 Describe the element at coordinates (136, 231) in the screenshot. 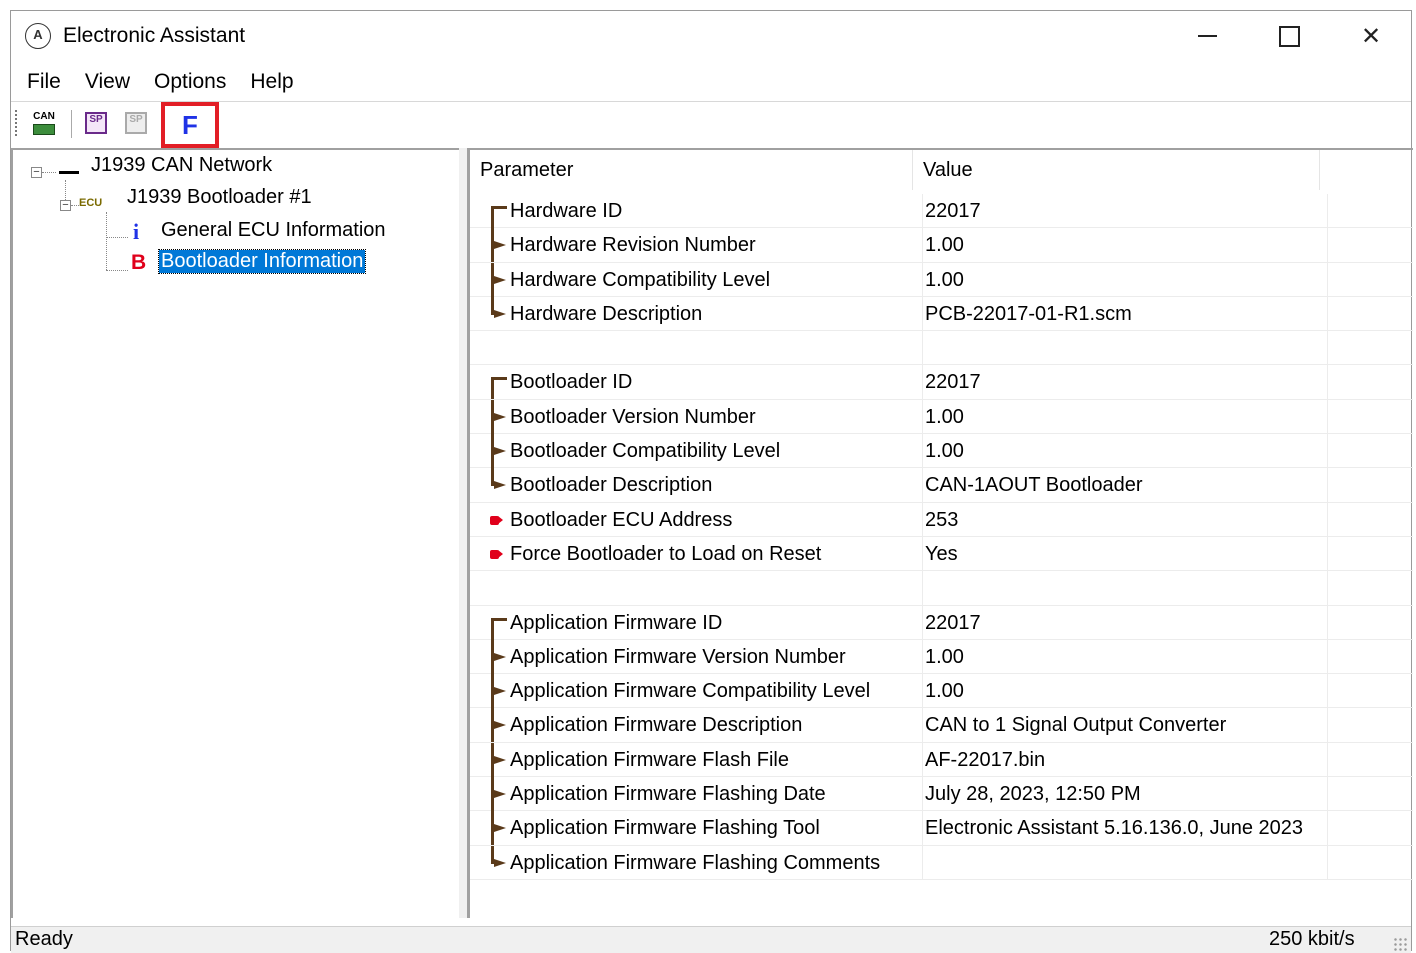

I see `info-icon: i` at that location.